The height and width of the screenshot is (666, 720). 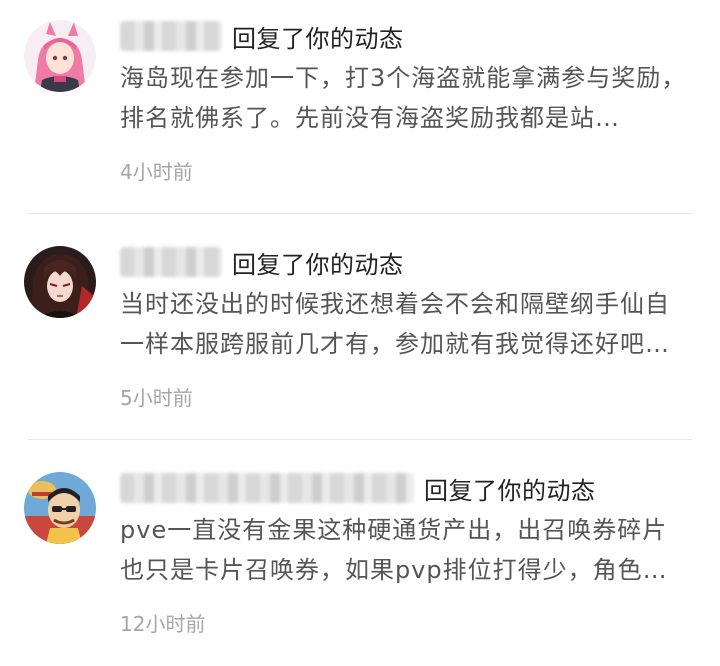 I want to click on anime-girl-pink-hair-avatar-icon, so click(x=60, y=56).